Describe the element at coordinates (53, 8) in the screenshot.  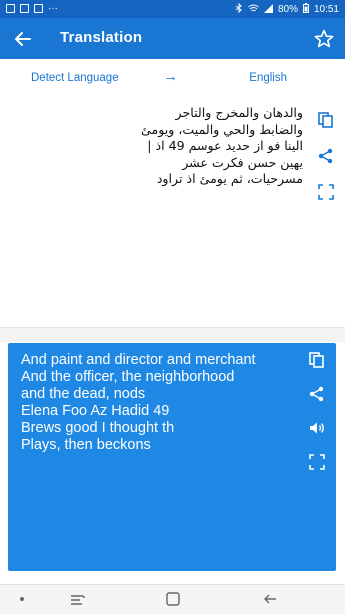
I see `more-notifications-icon: ···` at that location.